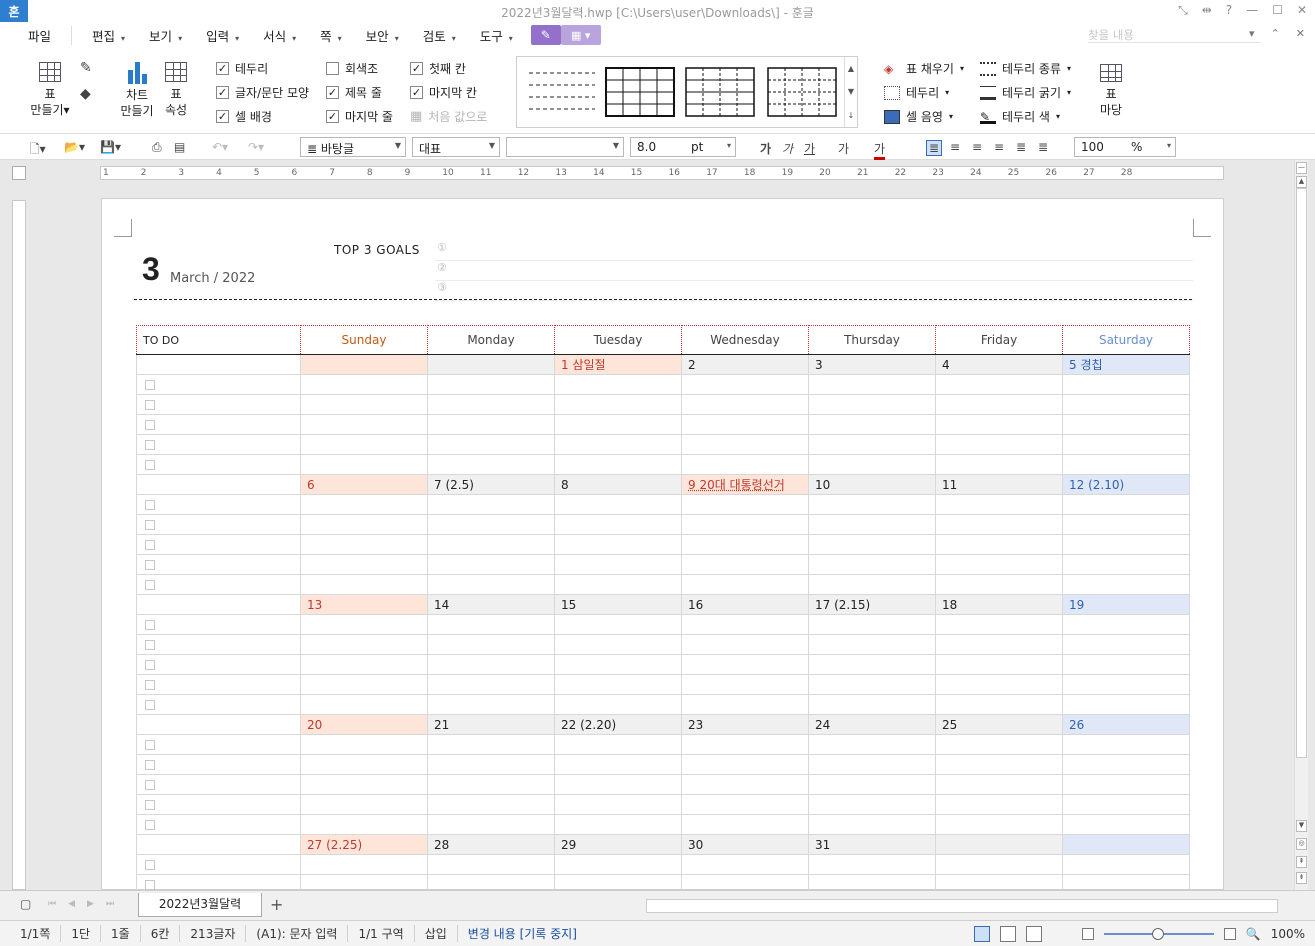 This screenshot has width=1315, height=946. I want to click on check-cell-bg: ✓ 셀 배경, so click(244, 116).